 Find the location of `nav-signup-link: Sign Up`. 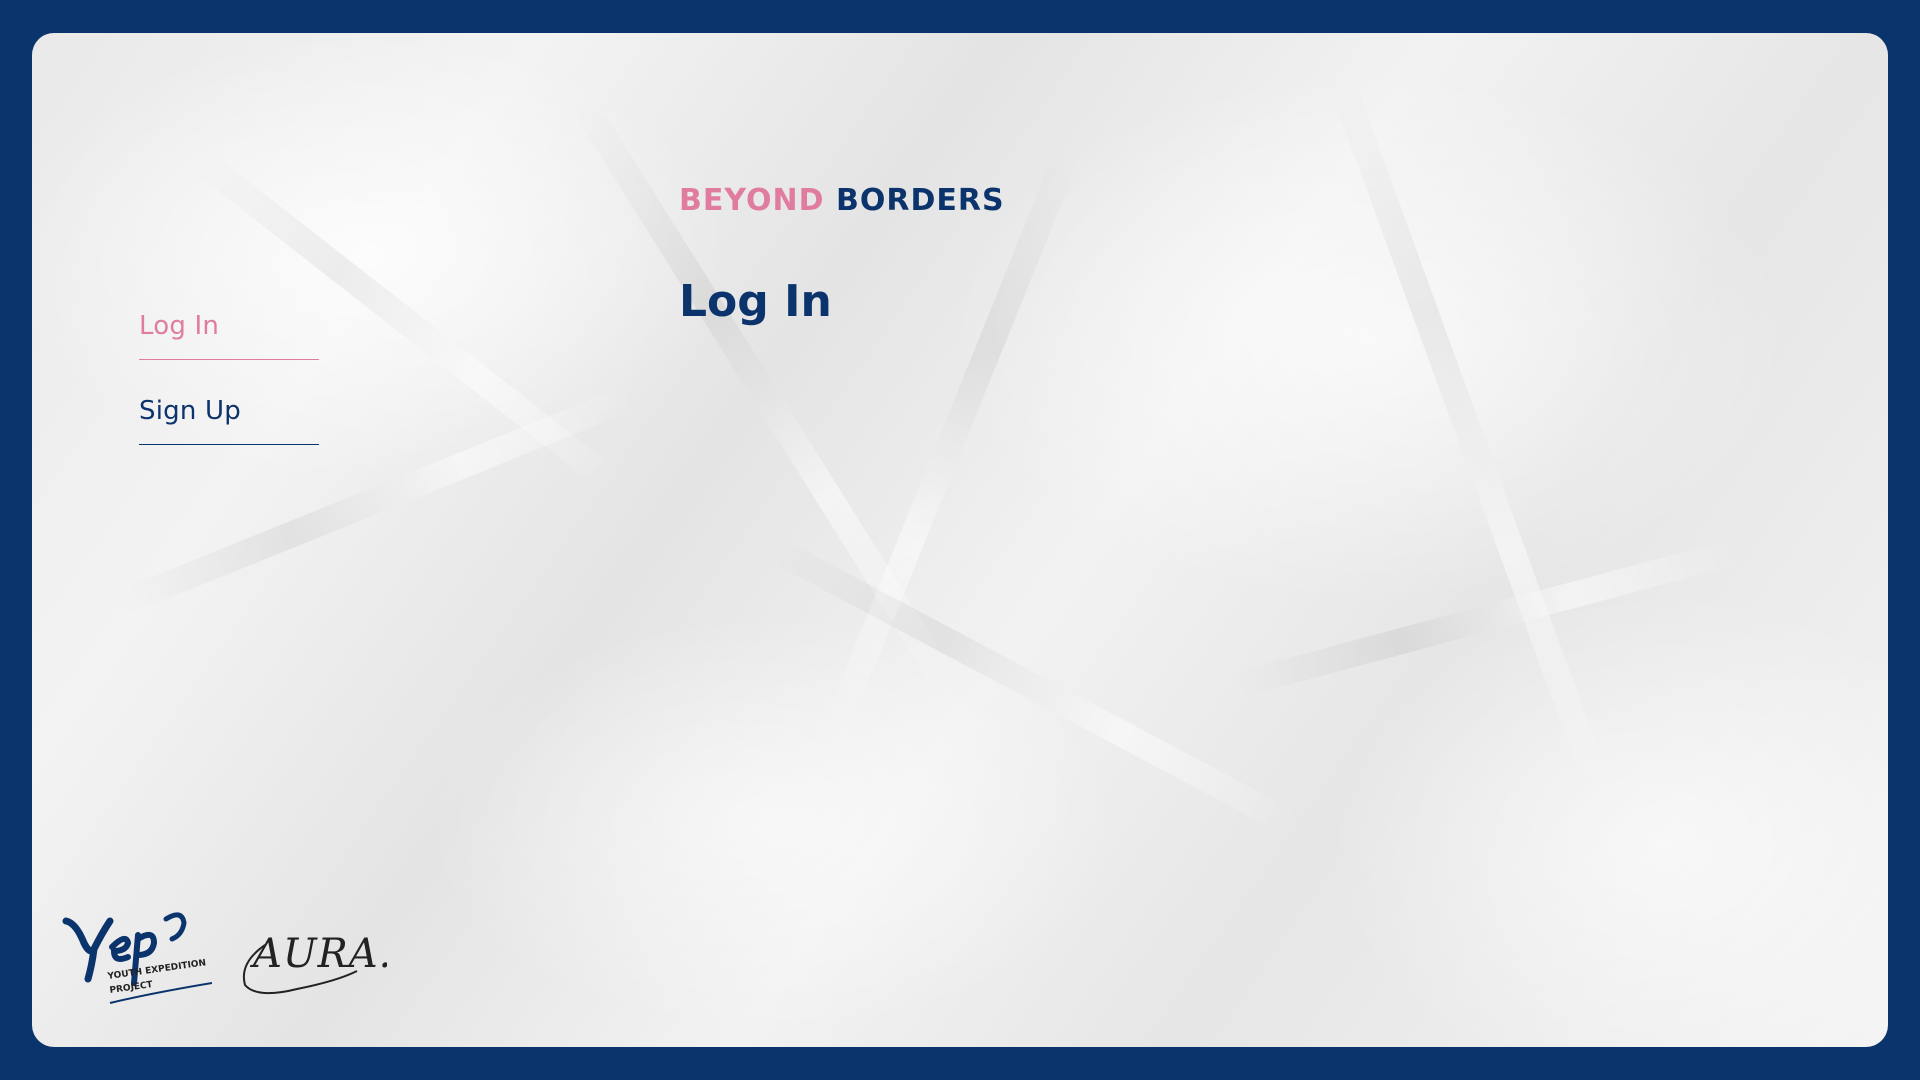

nav-signup-link: Sign Up is located at coordinates (229, 416).